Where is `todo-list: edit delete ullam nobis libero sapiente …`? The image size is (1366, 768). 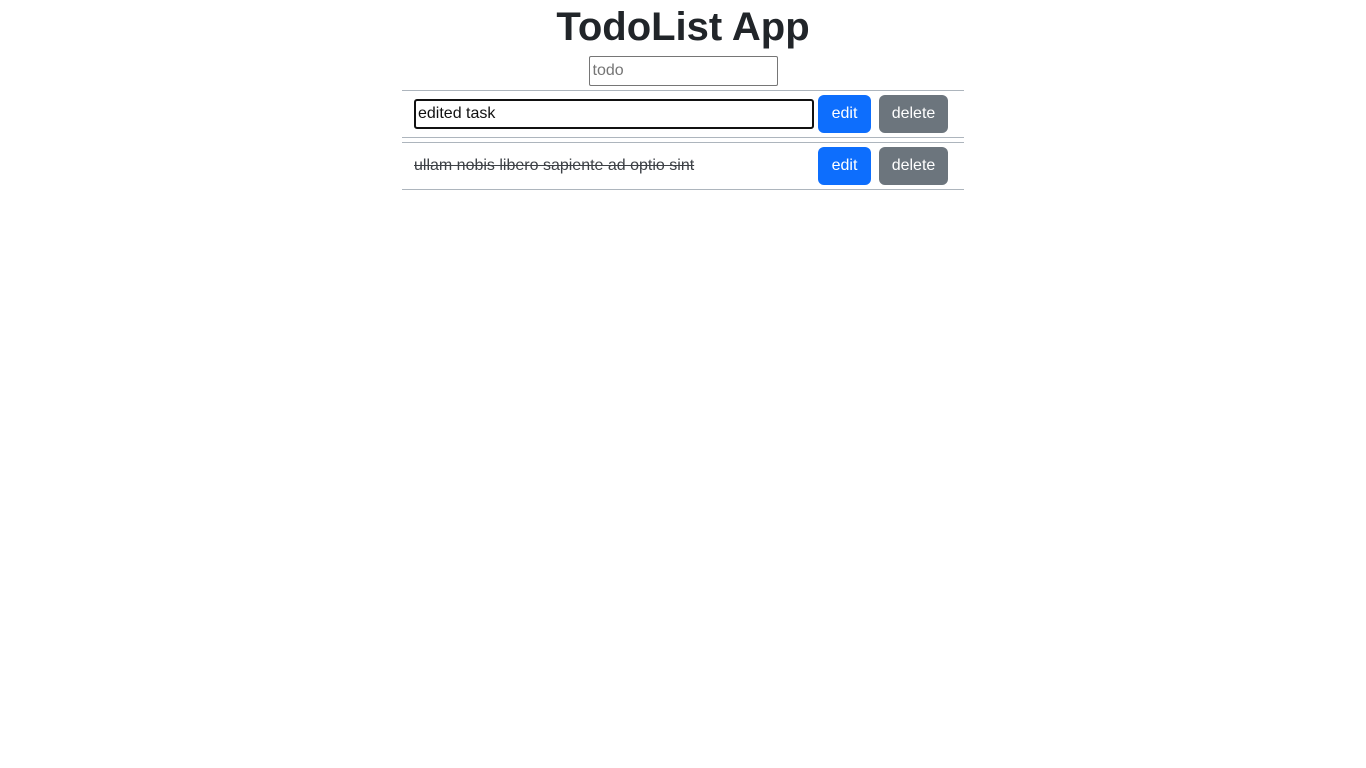
todo-list: edit delete ullam nobis libero sapiente … is located at coordinates (683, 140).